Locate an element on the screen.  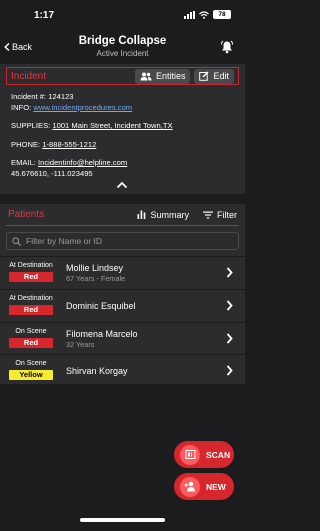
phone-line: PHONE: 1-888-555-1212 is located at coordinates (122, 145).